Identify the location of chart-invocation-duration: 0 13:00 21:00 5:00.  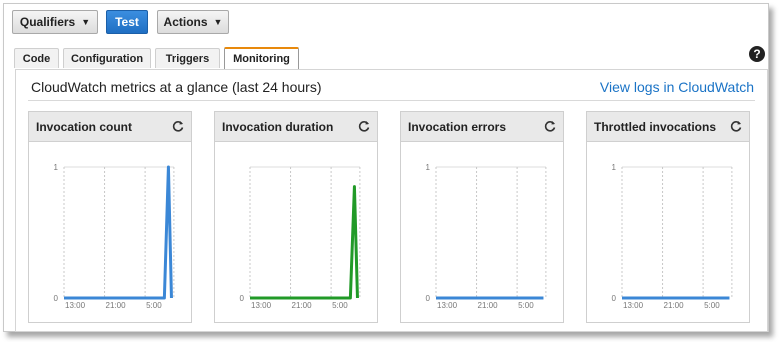
(300, 238).